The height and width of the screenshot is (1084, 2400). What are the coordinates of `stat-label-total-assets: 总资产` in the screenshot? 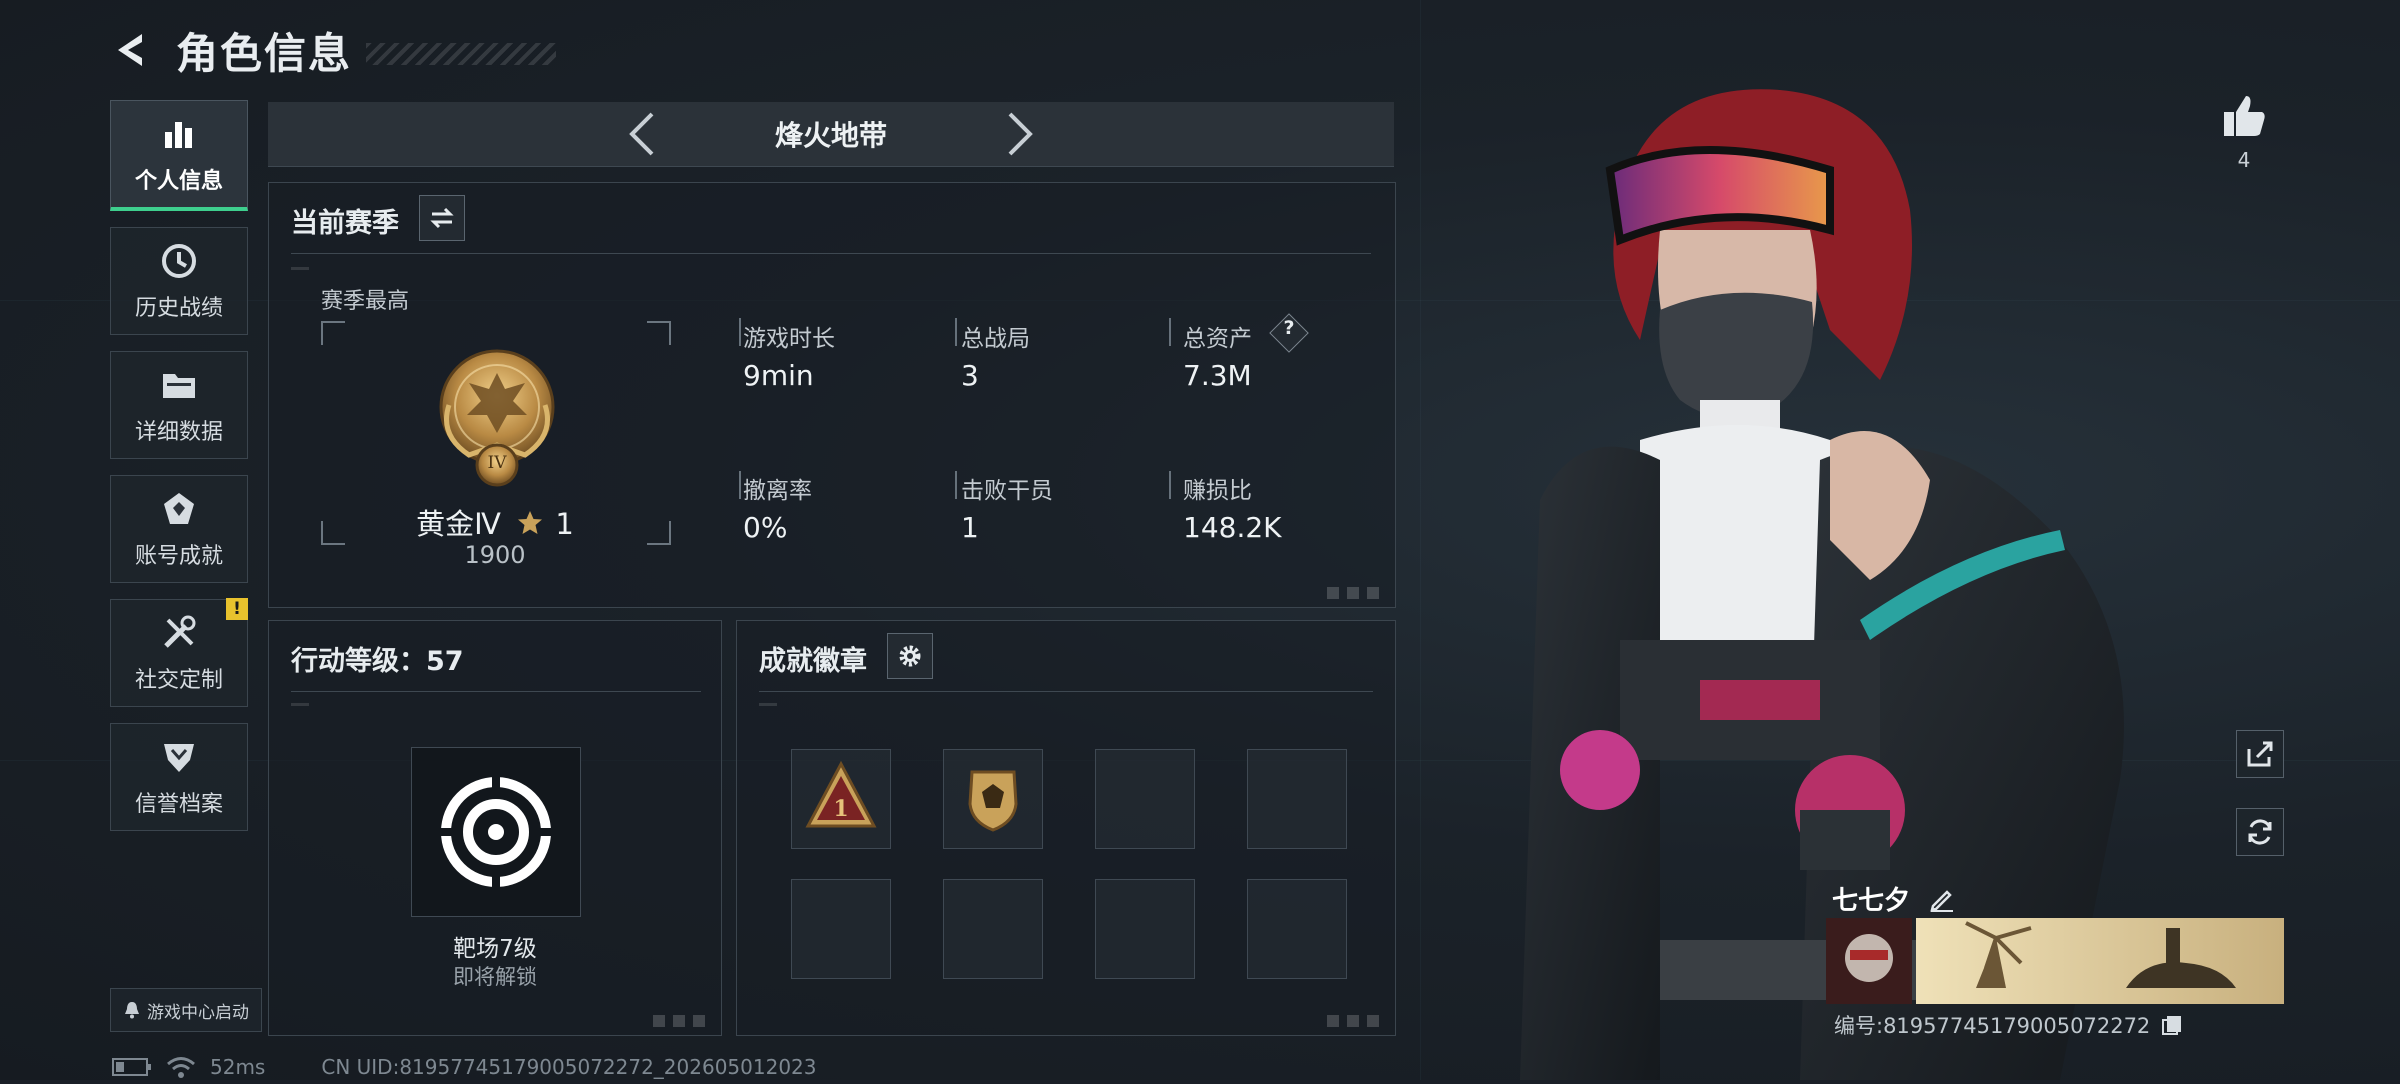 It's located at (1217, 339).